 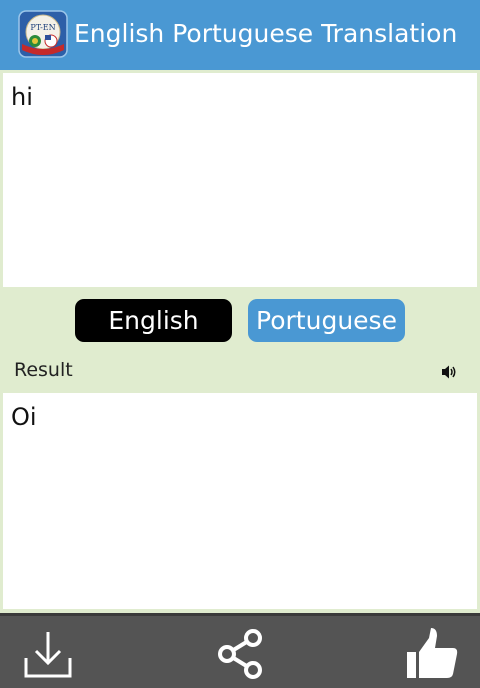 I want to click on source-language-button: English, so click(x=153, y=320).